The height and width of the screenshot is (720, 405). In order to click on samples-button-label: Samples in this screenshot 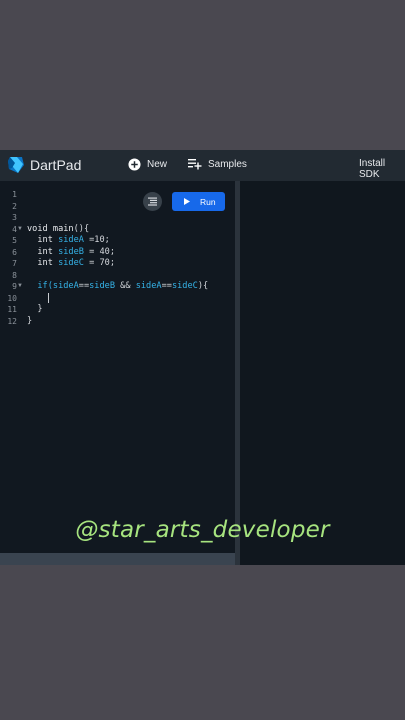, I will do `click(227, 164)`.